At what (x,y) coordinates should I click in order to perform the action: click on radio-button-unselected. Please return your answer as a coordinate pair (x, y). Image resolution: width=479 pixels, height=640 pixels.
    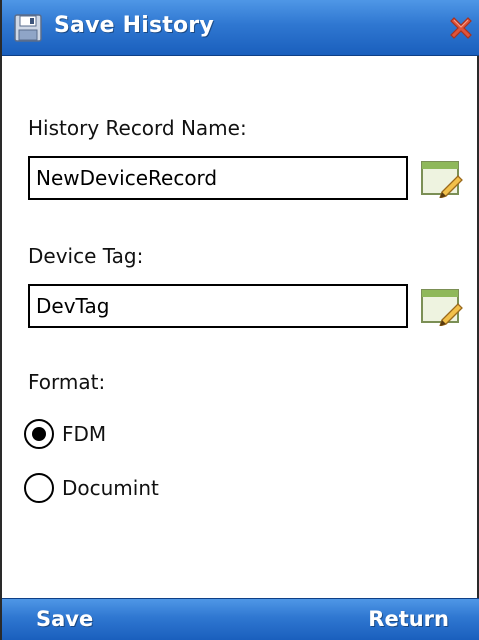
    Looking at the image, I should click on (39, 488).